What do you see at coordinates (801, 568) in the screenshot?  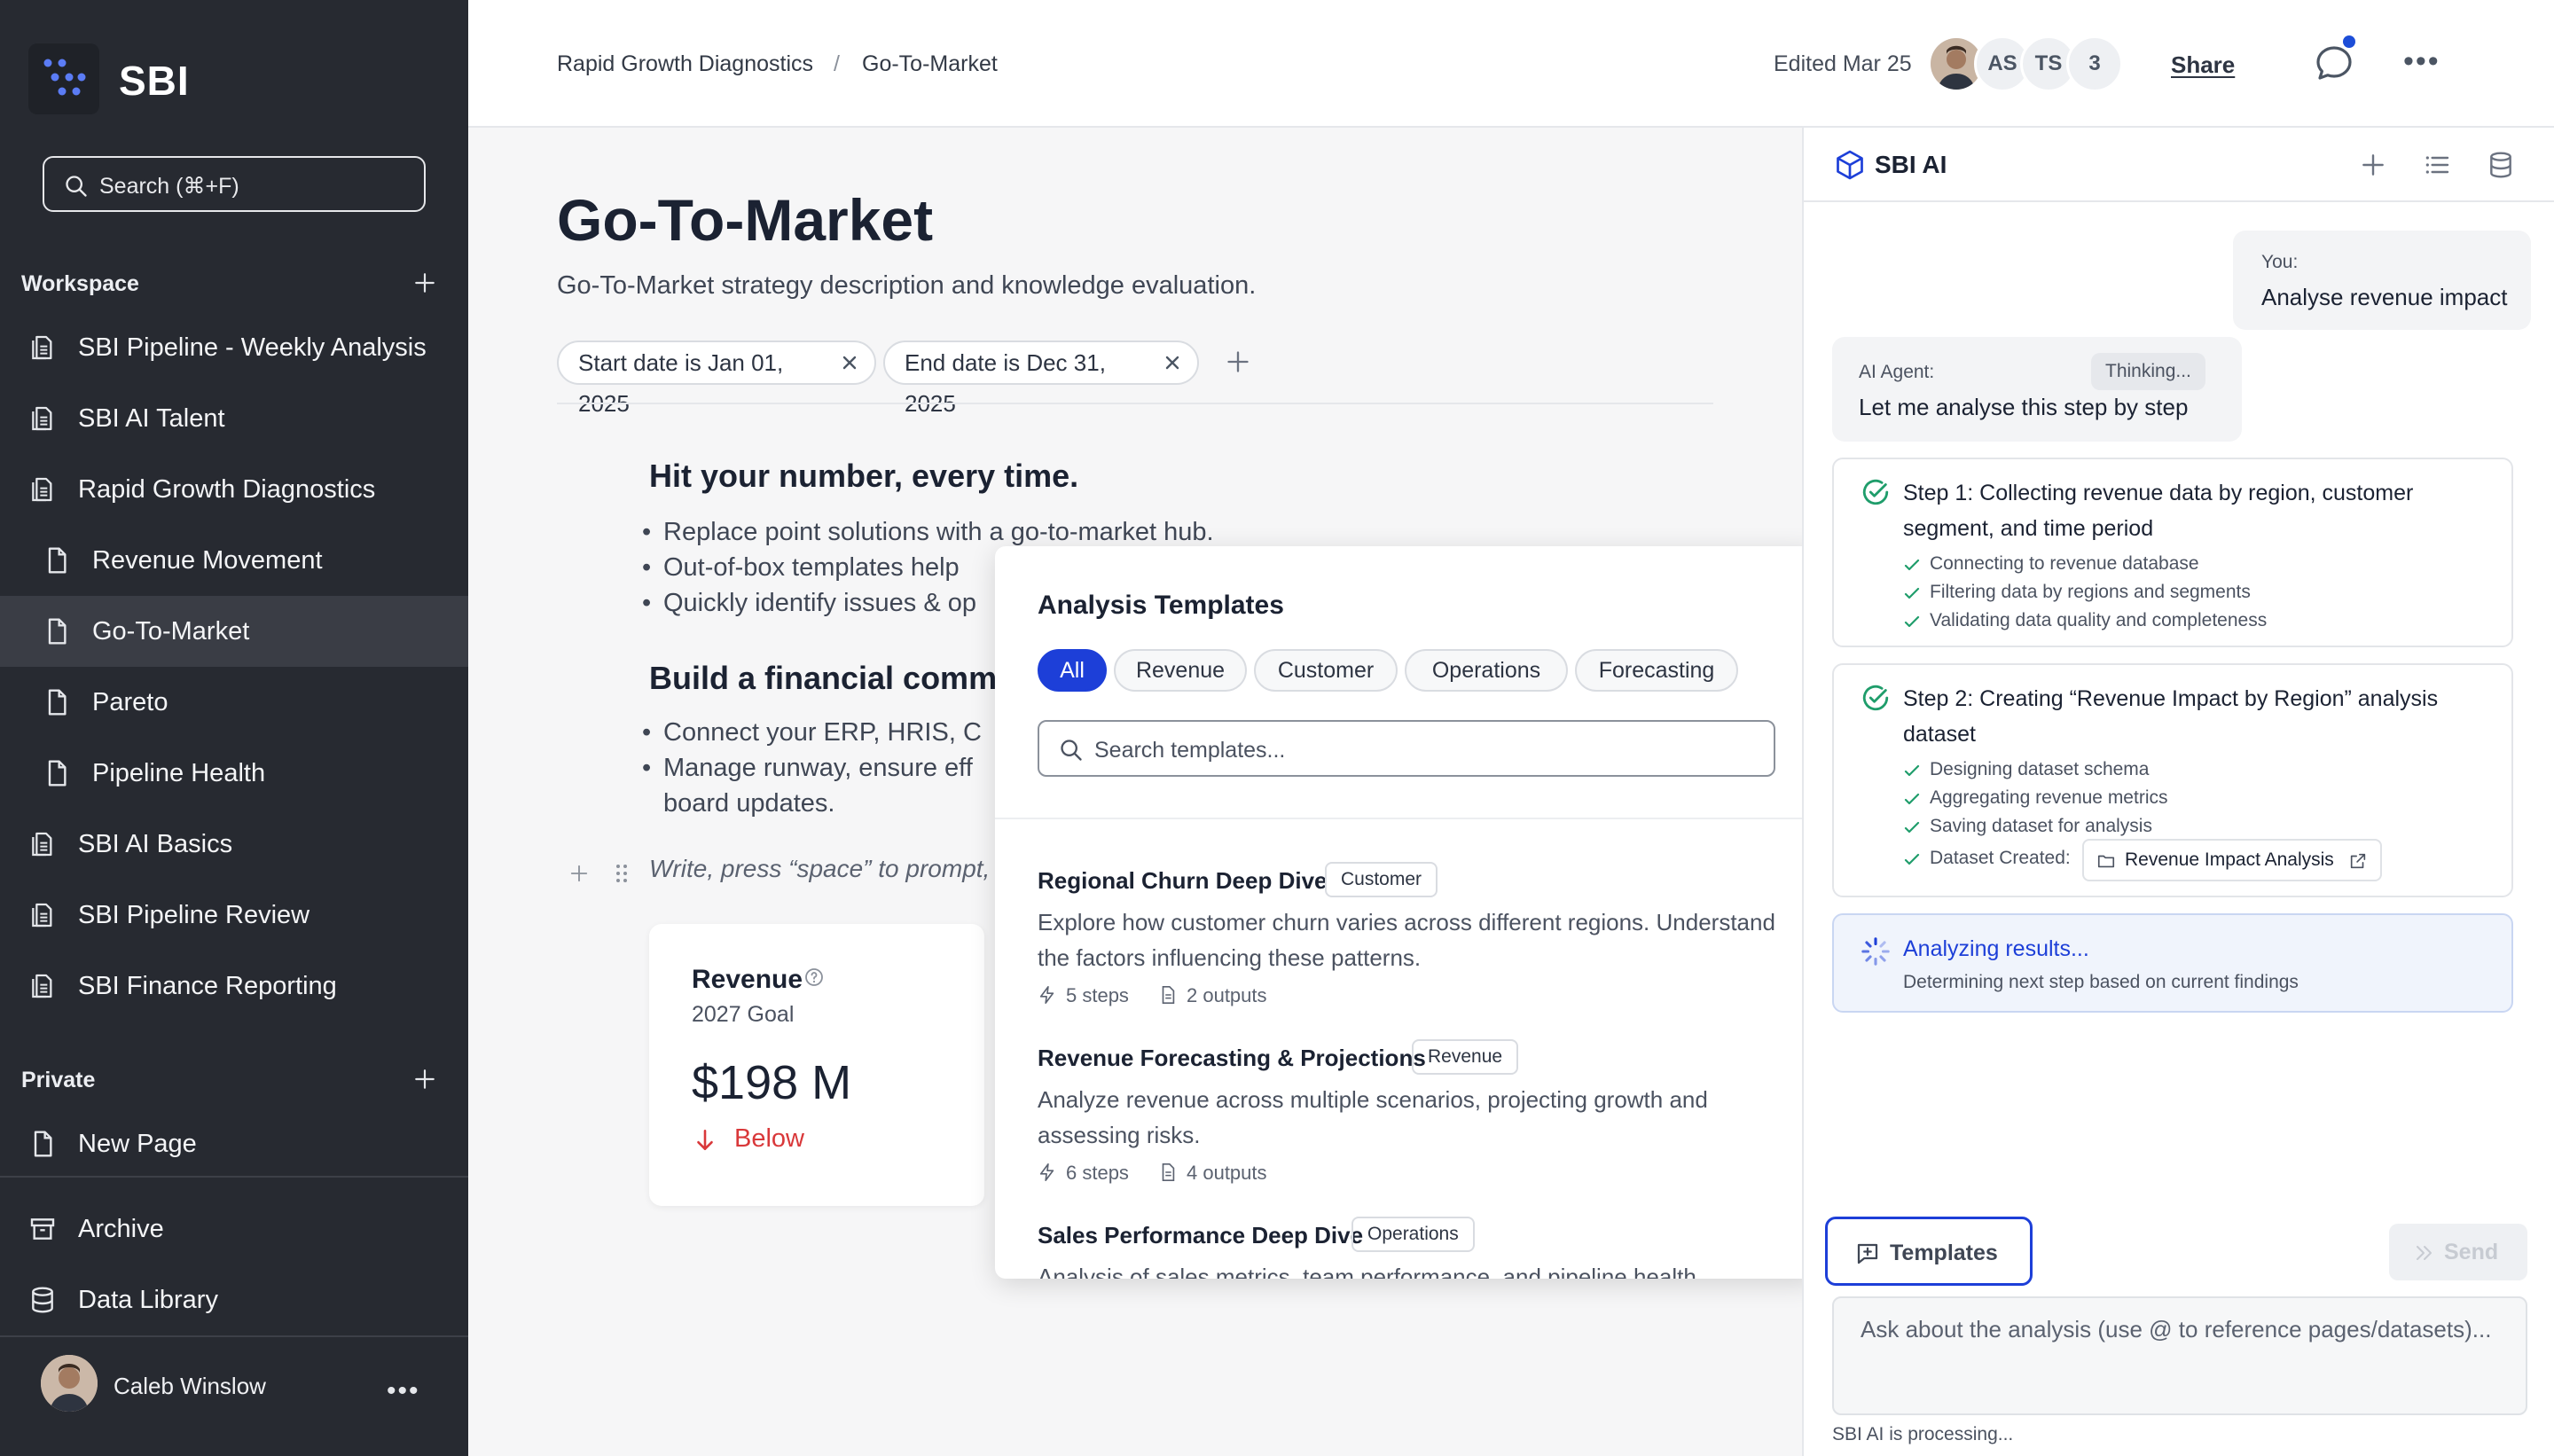 I see `bullet-item: Out-of-box templates help` at bounding box center [801, 568].